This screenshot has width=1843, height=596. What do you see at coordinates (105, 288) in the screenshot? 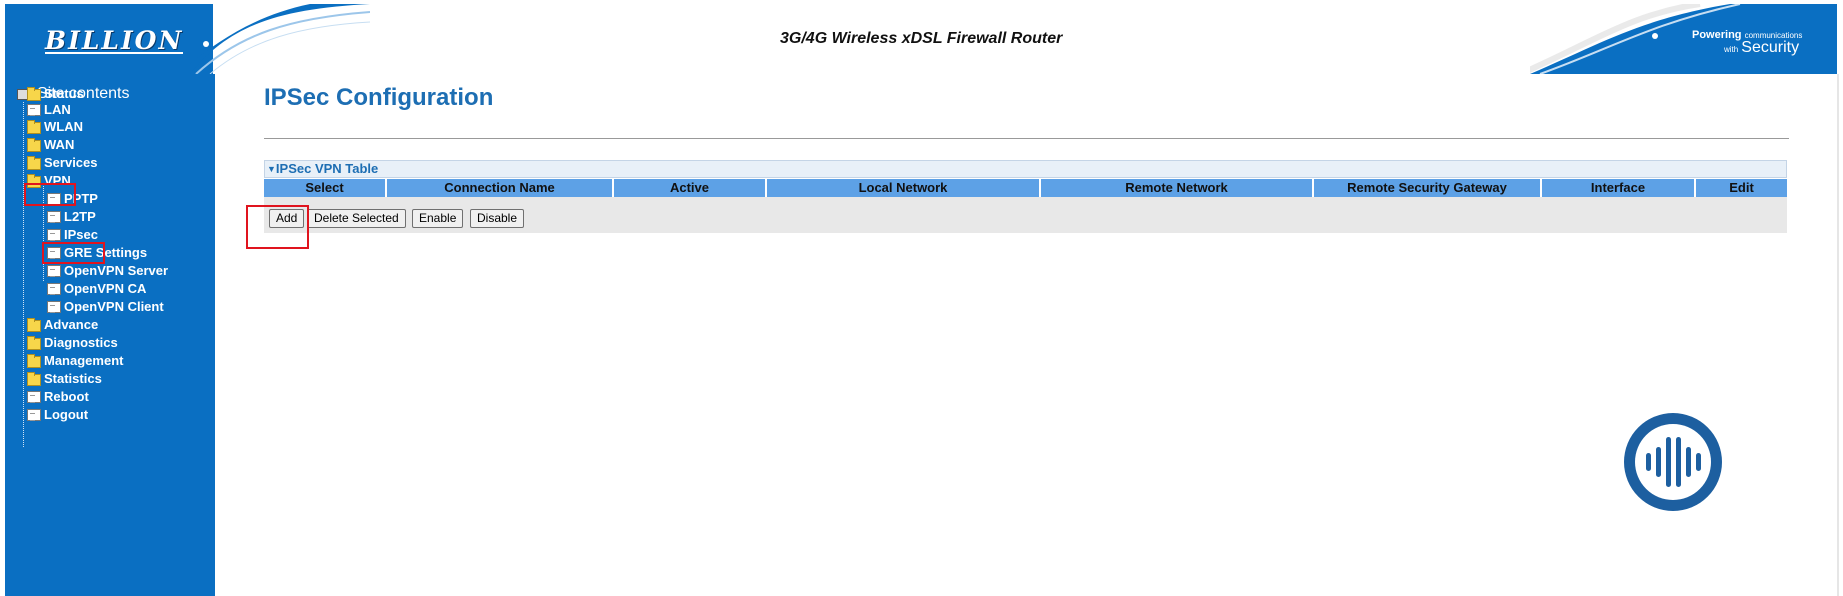
I see `sidebar-item-label: OpenVPN CA` at bounding box center [105, 288].